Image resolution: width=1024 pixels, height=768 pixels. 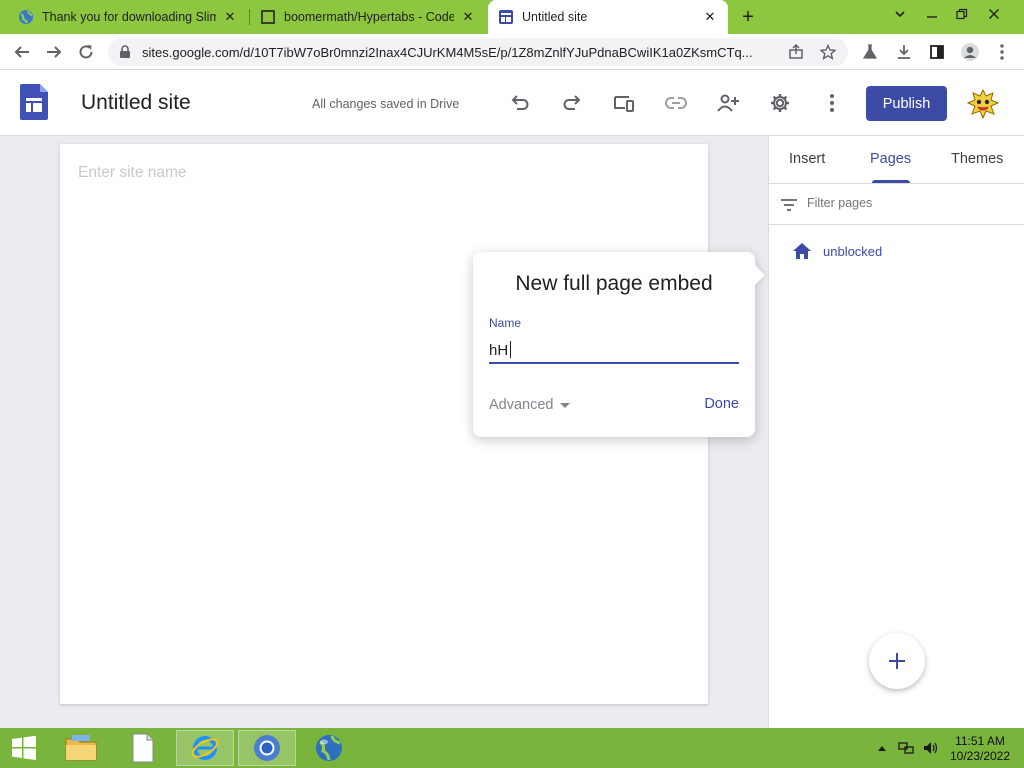 I want to click on caret-down-icon, so click(x=564, y=405).